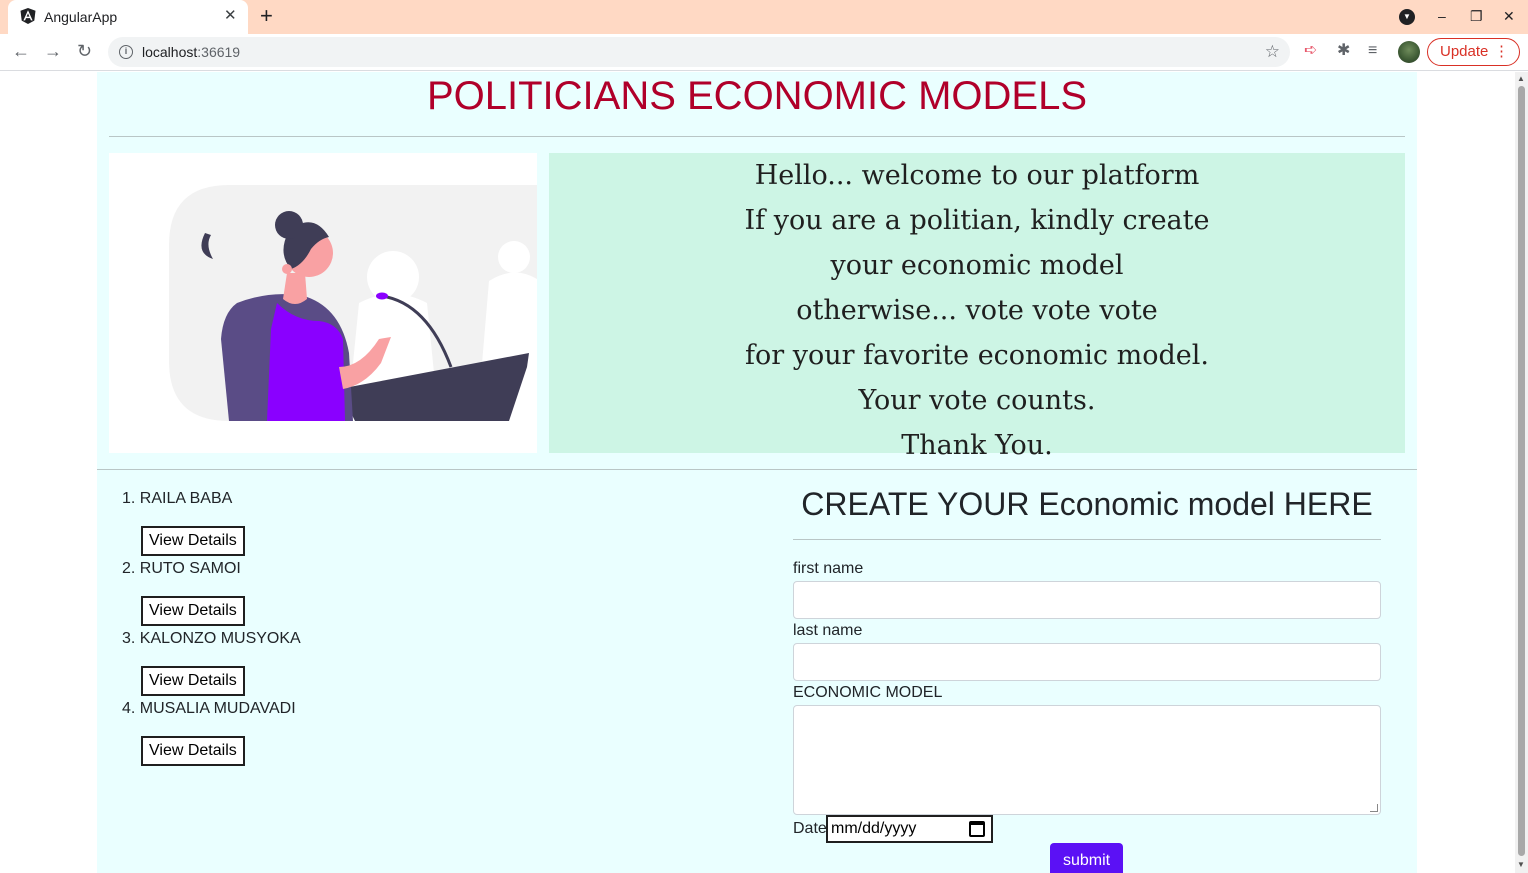 This screenshot has width=1528, height=873. Describe the element at coordinates (874, 828) in the screenshot. I see `date-placeholder: mm/dd/yyyy` at that location.